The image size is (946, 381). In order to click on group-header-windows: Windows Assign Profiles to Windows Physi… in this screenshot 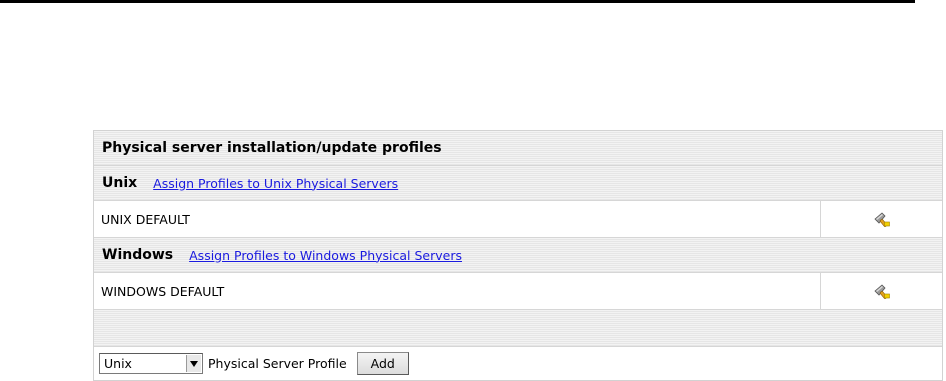, I will do `click(518, 255)`.